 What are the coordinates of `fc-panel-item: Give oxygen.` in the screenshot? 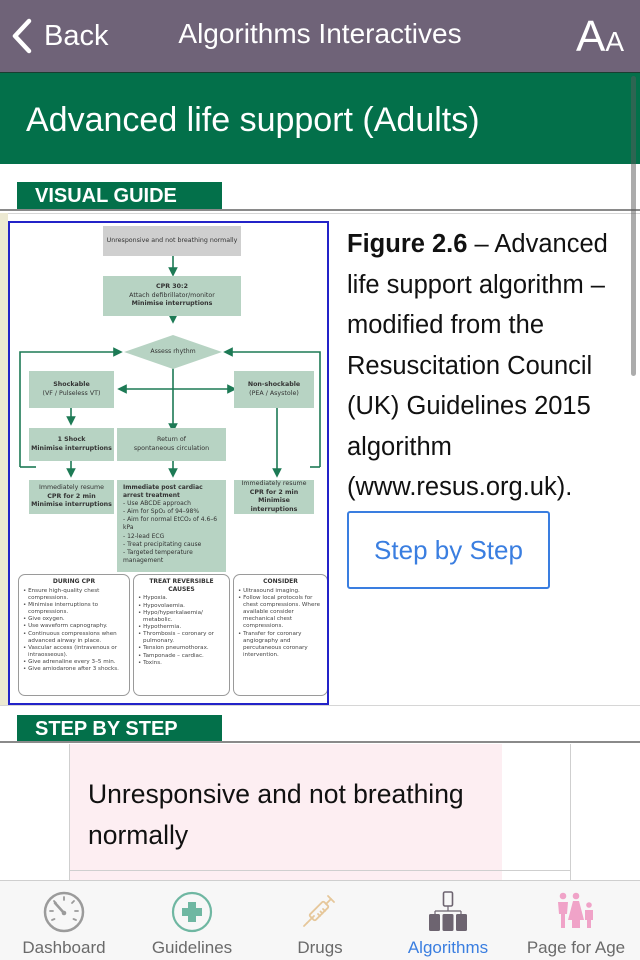 It's located at (74, 619).